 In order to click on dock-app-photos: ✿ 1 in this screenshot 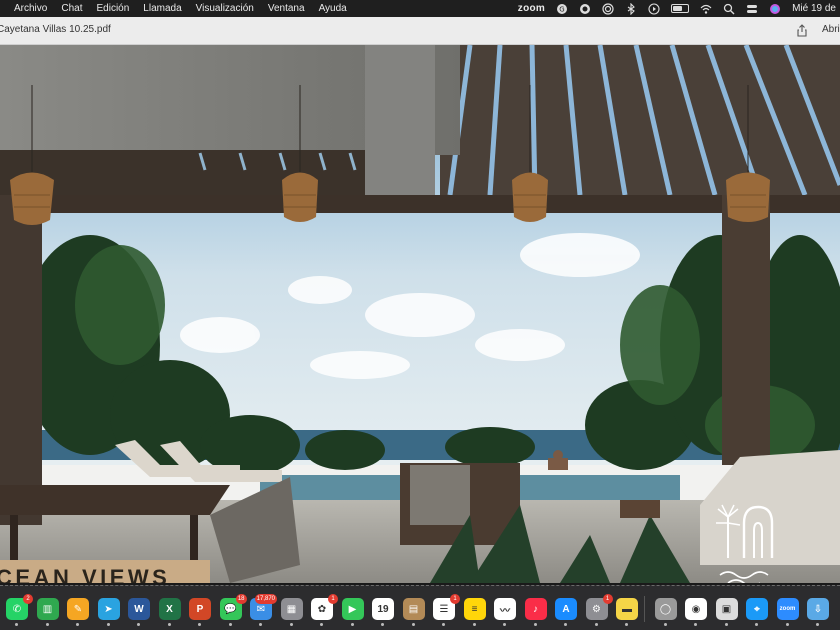, I will do `click(324, 610)`.